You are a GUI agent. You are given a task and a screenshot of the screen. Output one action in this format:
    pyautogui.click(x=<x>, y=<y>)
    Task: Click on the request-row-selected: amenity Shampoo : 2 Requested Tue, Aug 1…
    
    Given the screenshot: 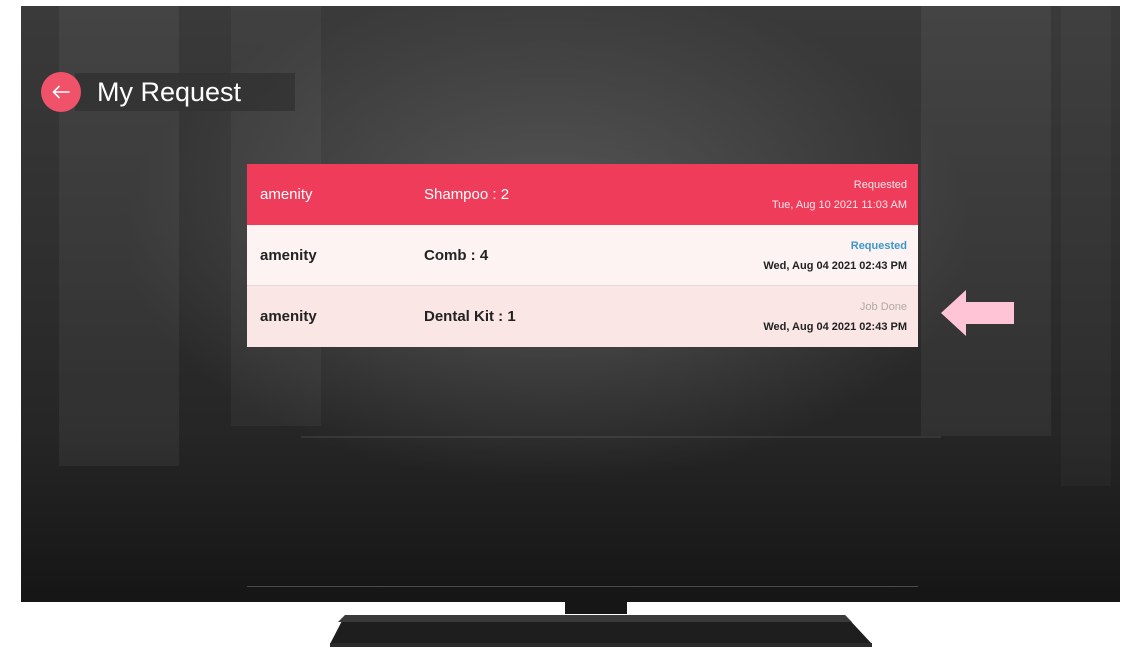 What is the action you would take?
    pyautogui.click(x=582, y=194)
    